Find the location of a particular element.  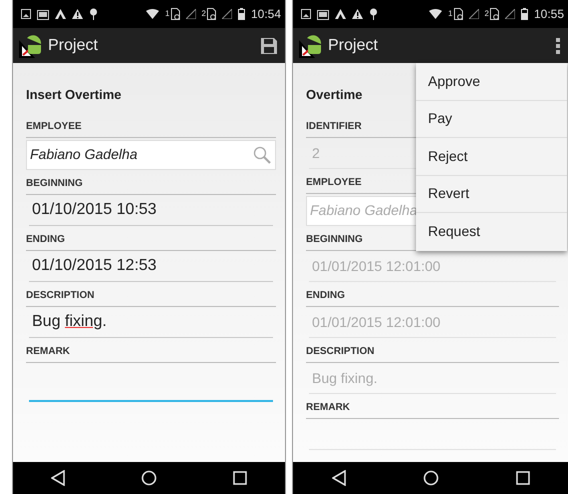

form-title: Insert Overtime is located at coordinates (74, 95).